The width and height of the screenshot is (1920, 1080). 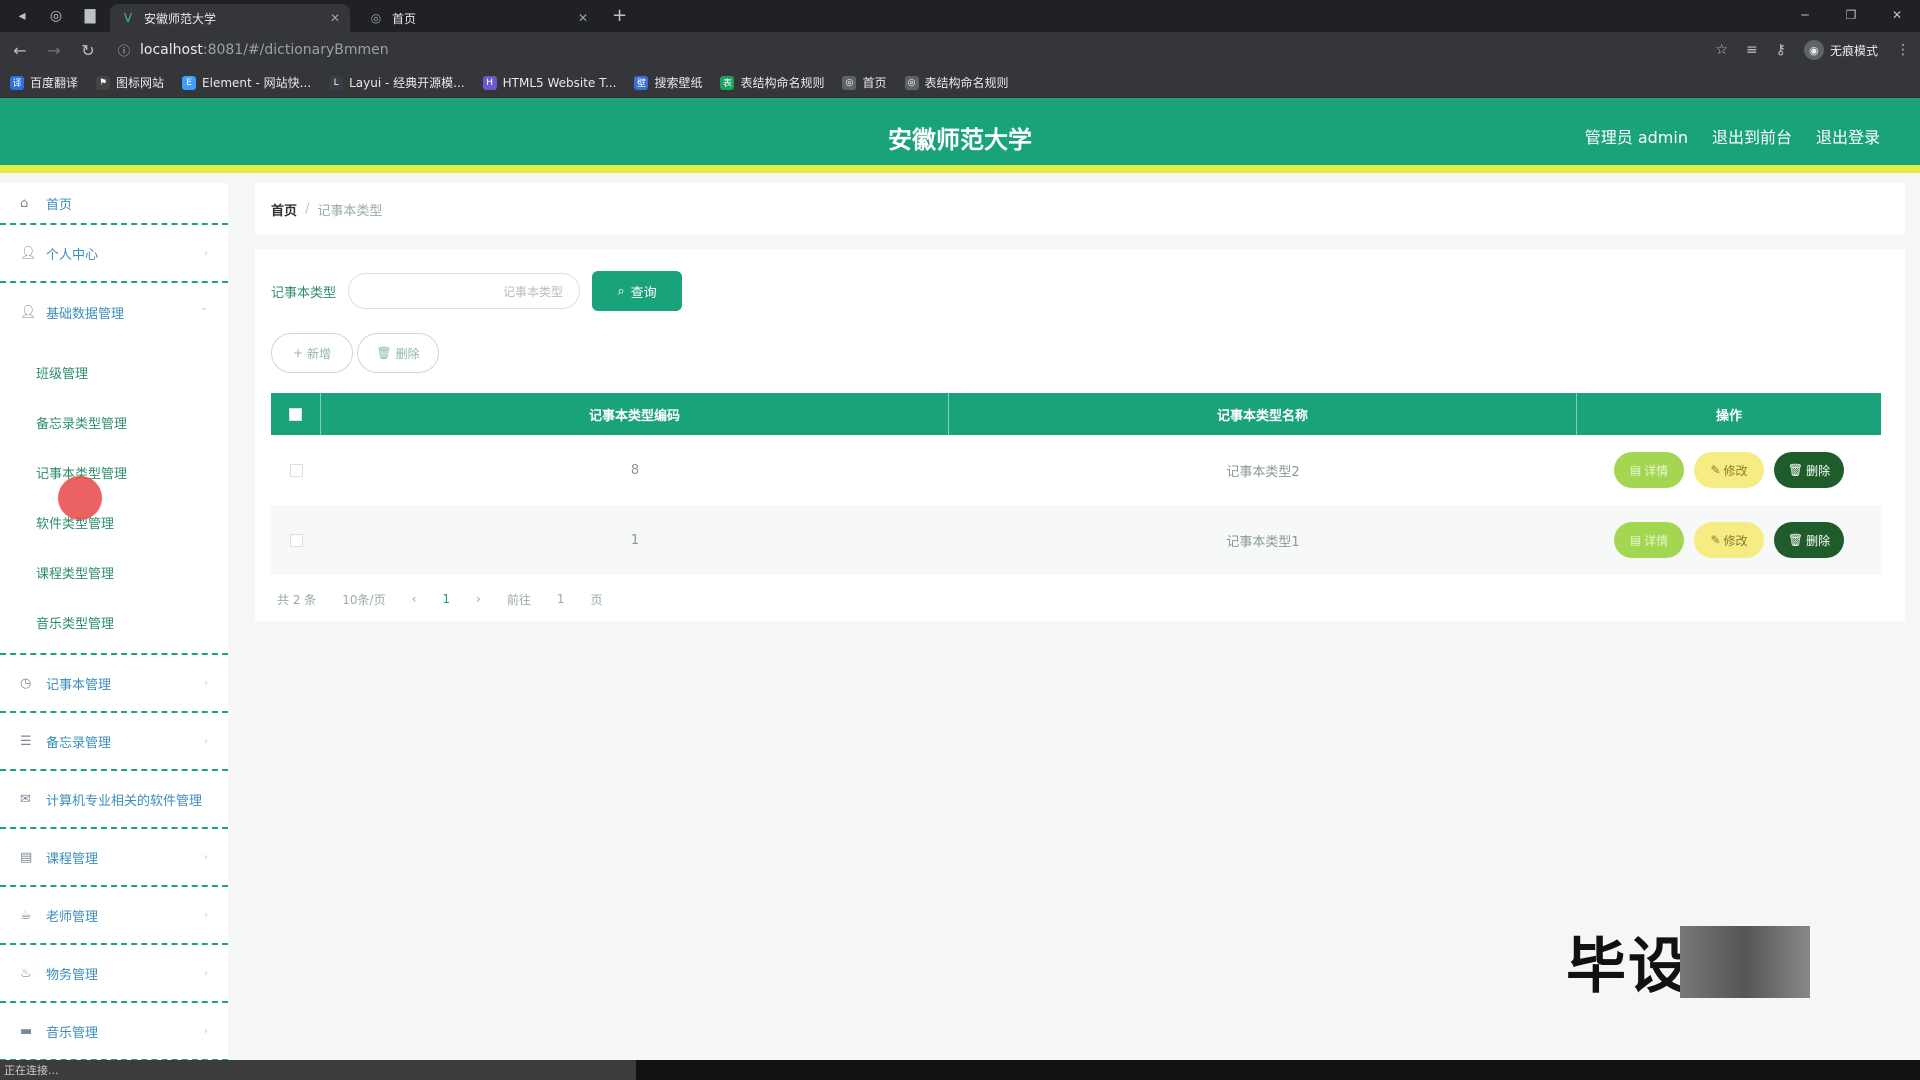 I want to click on add-button: + 新增, so click(x=312, y=353).